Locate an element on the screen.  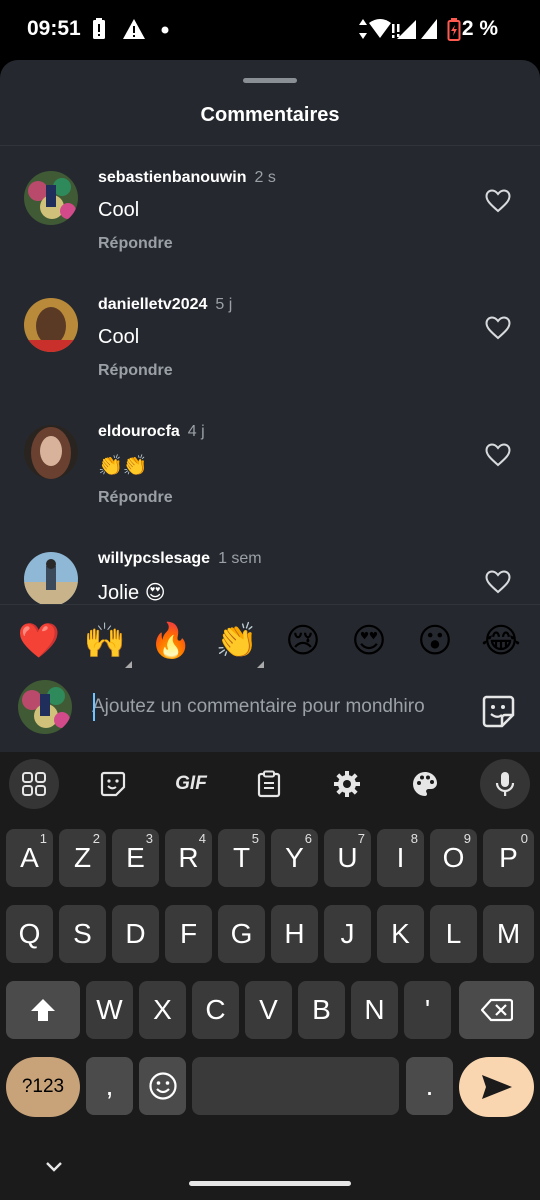
divider is located at coordinates (270, 145).